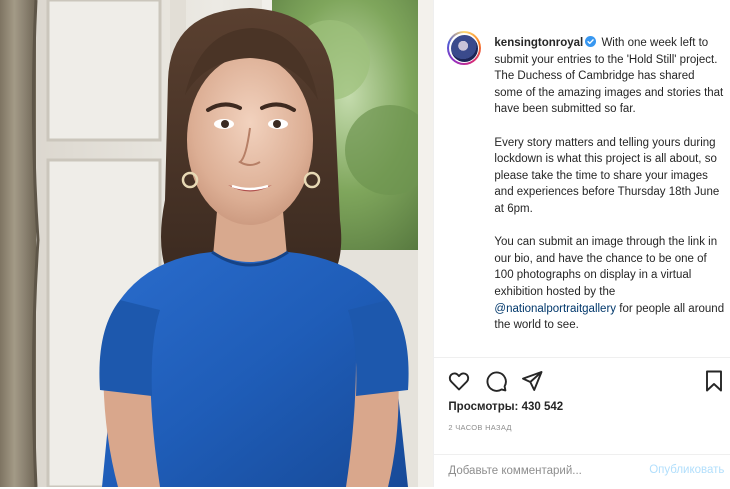 This screenshot has width=730, height=489. Describe the element at coordinates (483, 407) in the screenshot. I see `views-label: Просмотры:` at that location.